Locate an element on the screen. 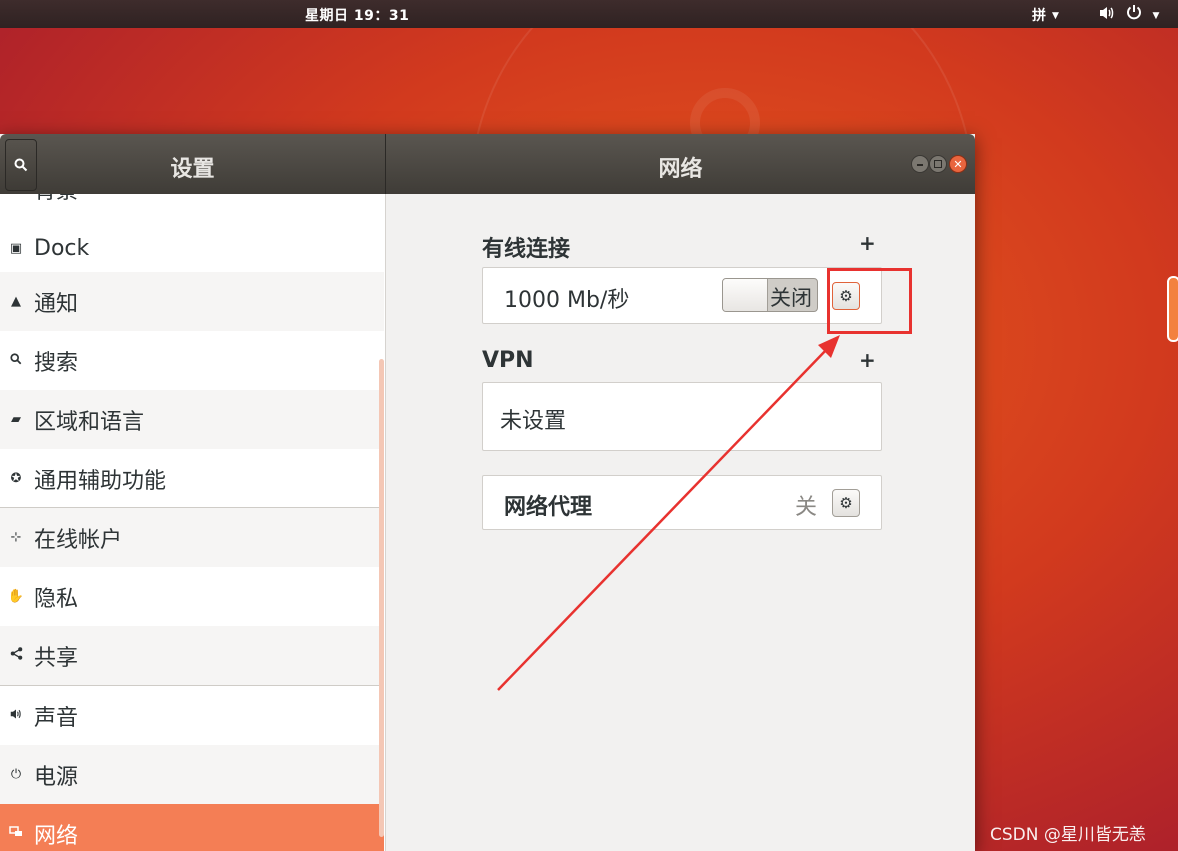 The width and height of the screenshot is (1178, 851). annotation-arrow is located at coordinates (668, 513).